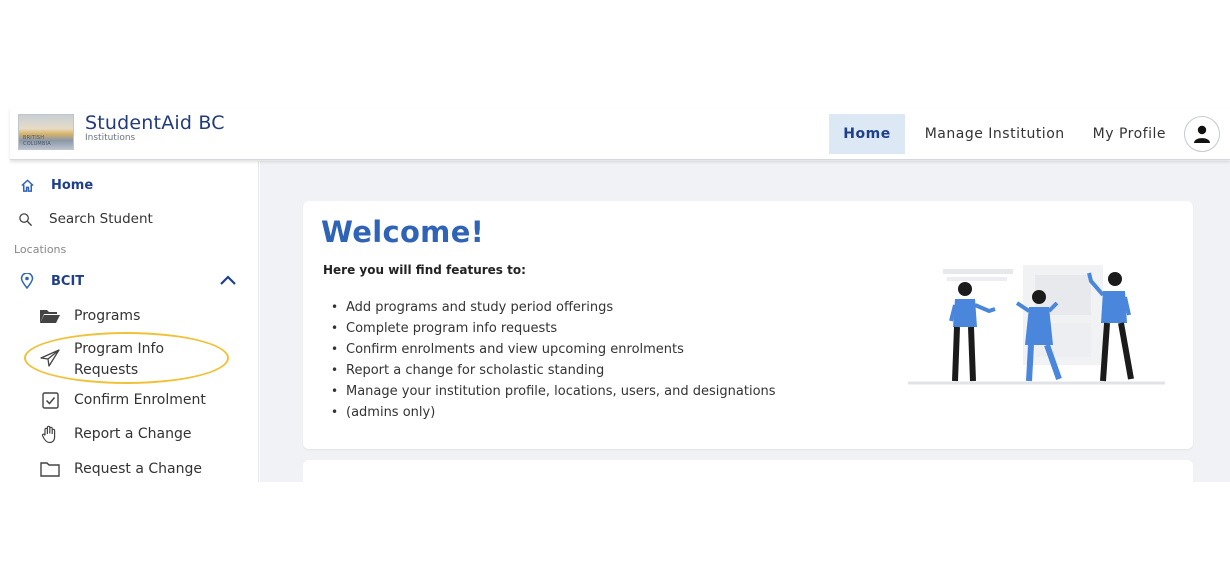 The image size is (1230, 588). I want to click on people-illustration, so click(1036, 325).